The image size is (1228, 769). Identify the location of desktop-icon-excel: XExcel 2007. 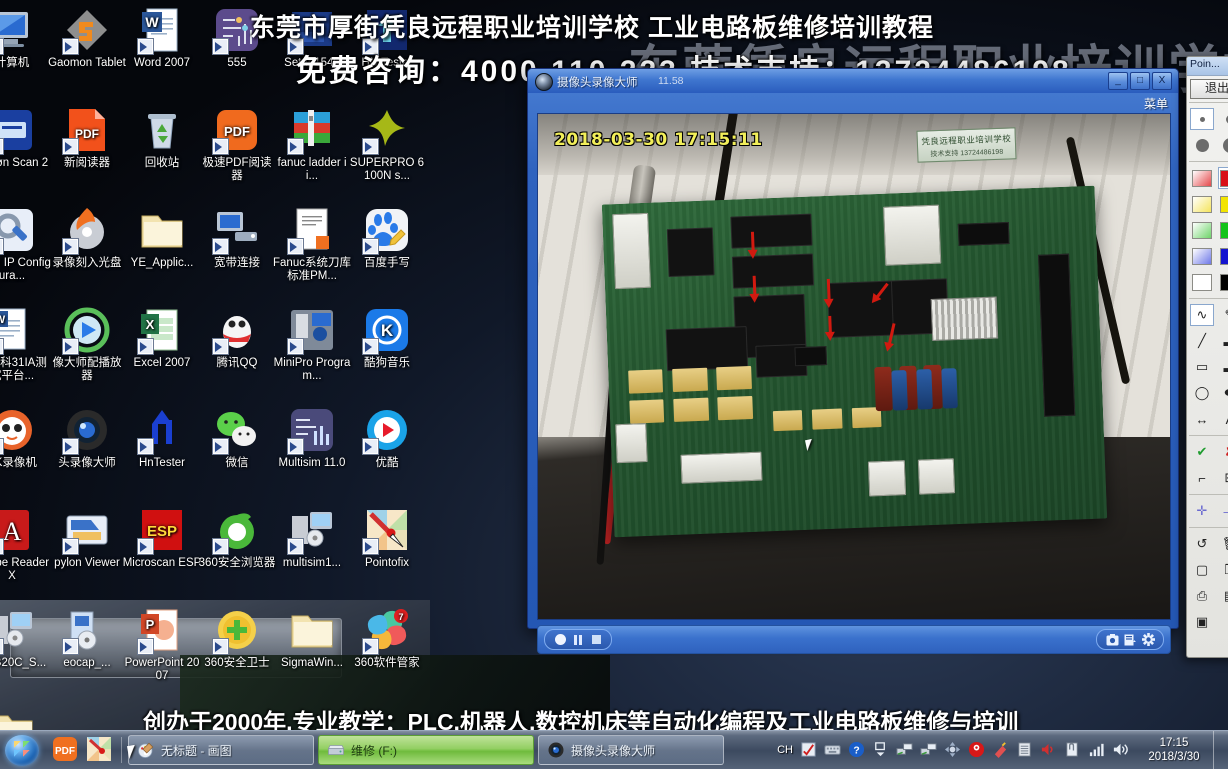
(162, 338).